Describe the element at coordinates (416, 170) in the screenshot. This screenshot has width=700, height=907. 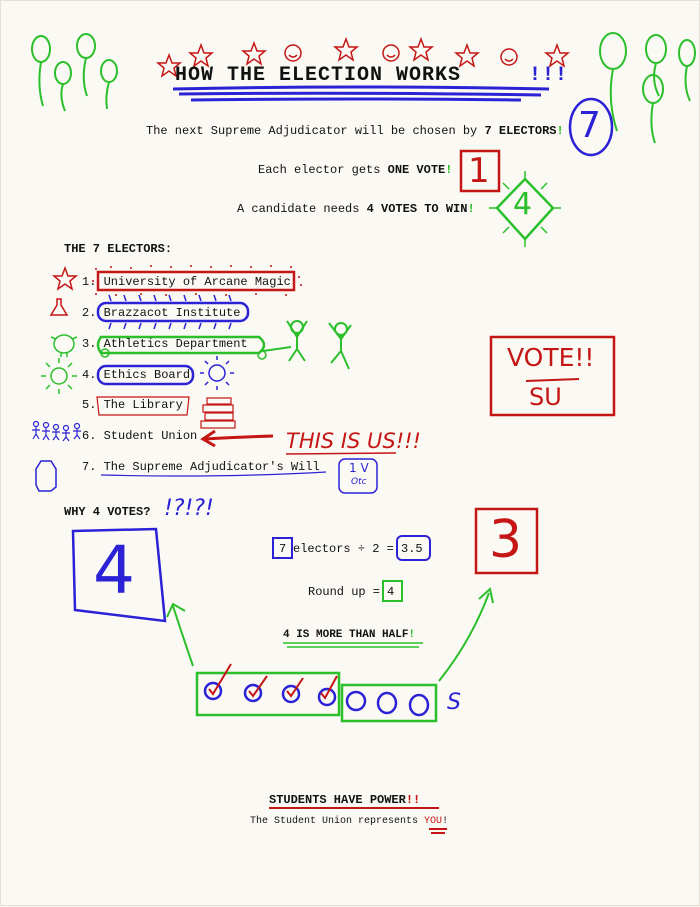
I see `intro-line-2-strong: ONE VOTE` at that location.